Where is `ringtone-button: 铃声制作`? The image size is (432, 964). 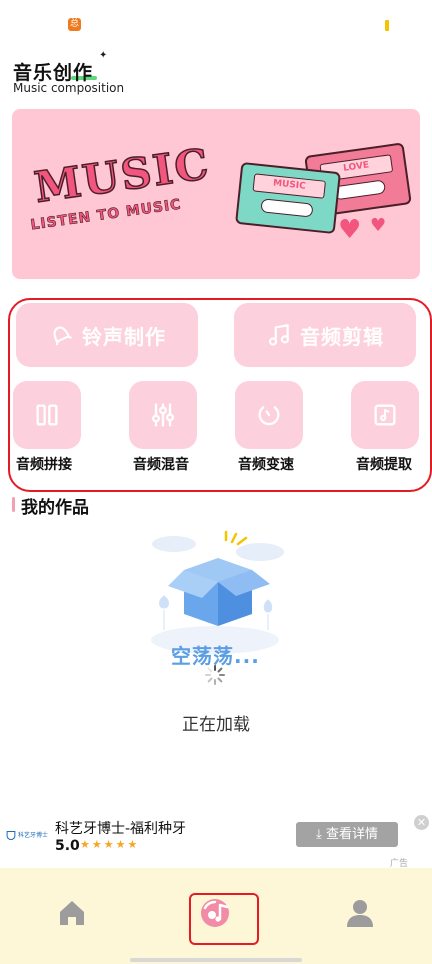 ringtone-button: 铃声制作 is located at coordinates (107, 335).